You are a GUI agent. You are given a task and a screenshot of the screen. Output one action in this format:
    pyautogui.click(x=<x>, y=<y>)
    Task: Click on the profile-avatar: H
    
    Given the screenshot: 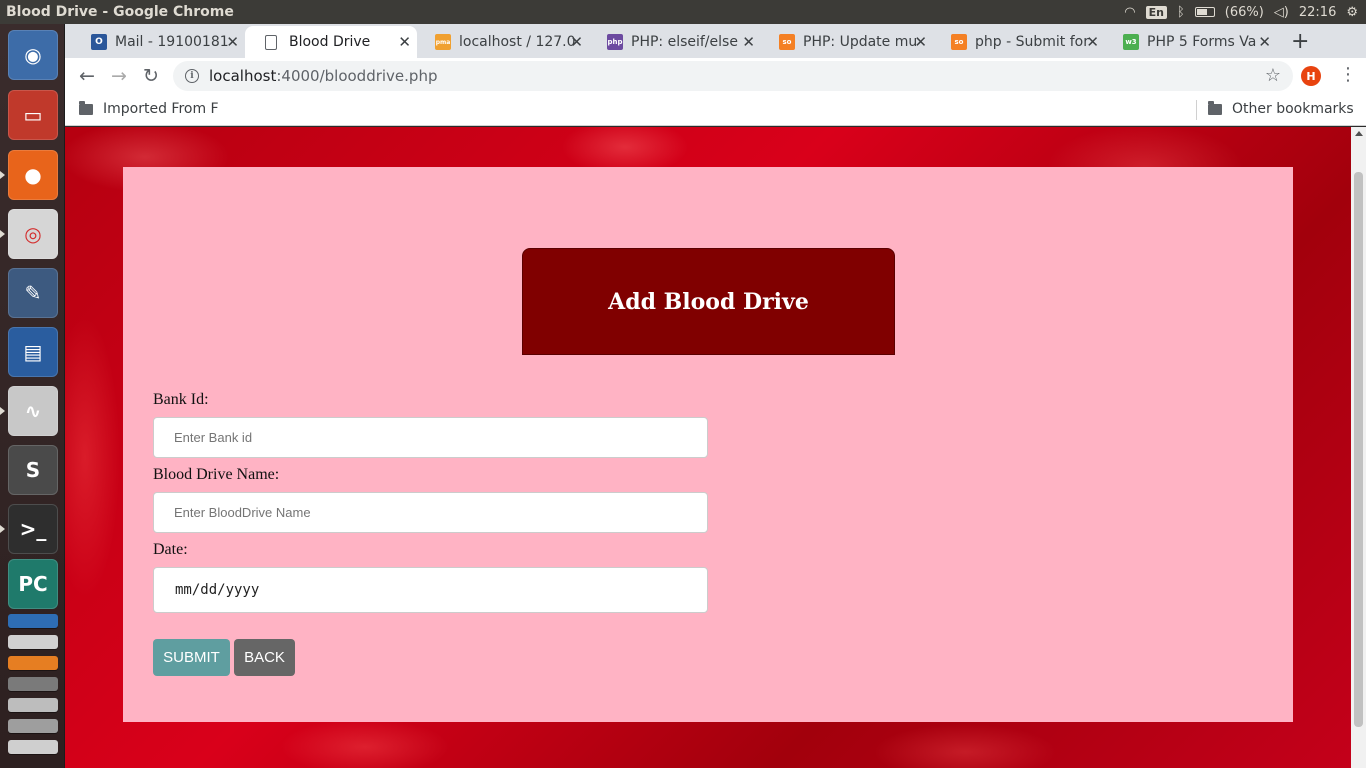 What is the action you would take?
    pyautogui.click(x=1311, y=76)
    